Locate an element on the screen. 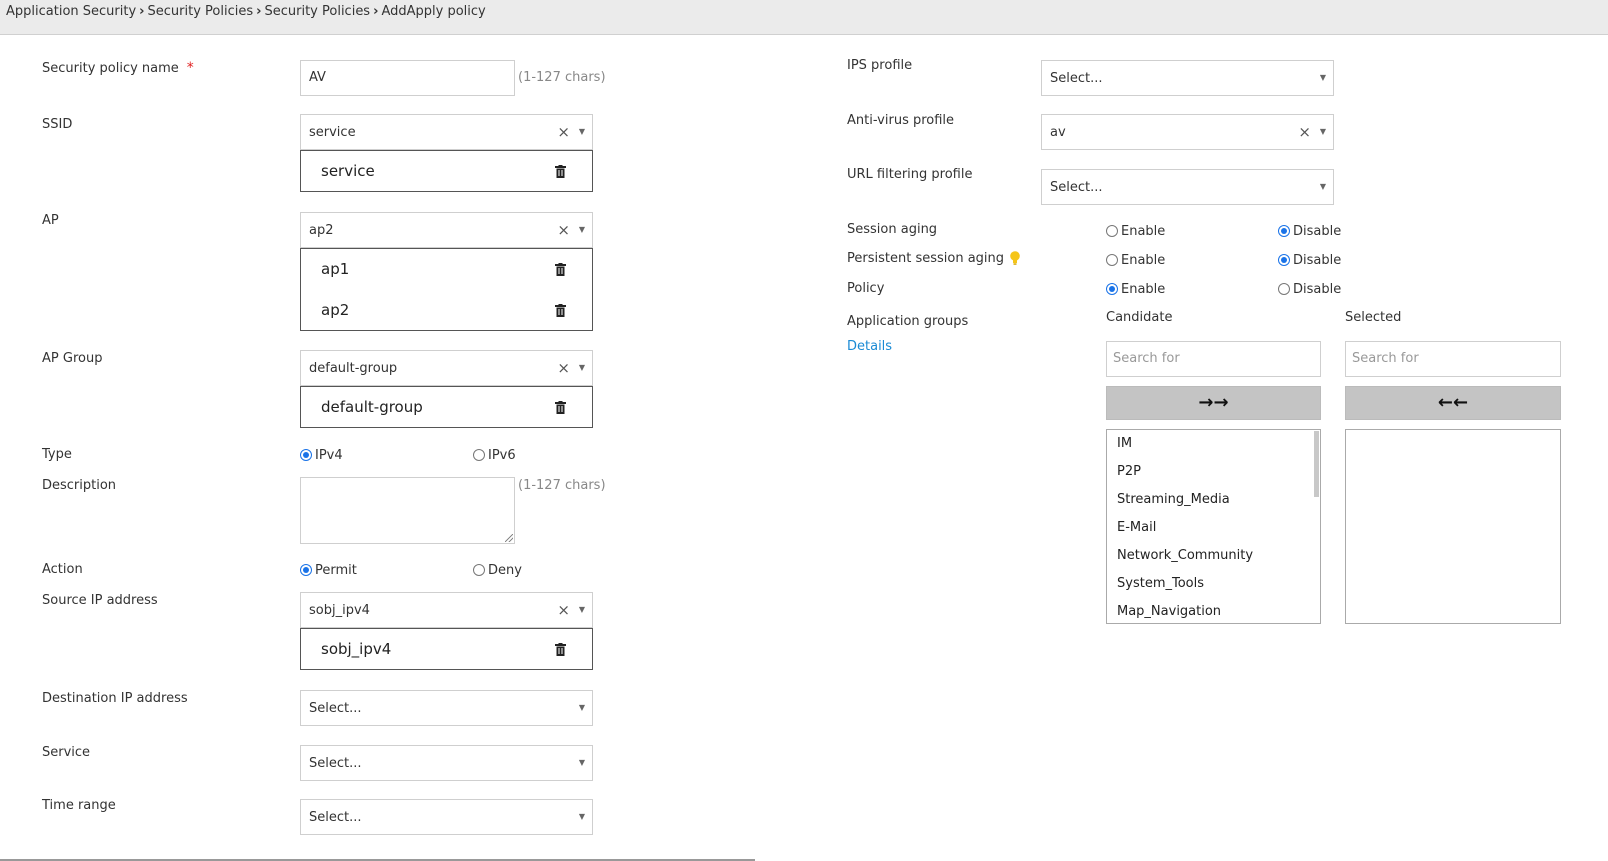 The width and height of the screenshot is (1608, 861). service-label: Service is located at coordinates (66, 752).